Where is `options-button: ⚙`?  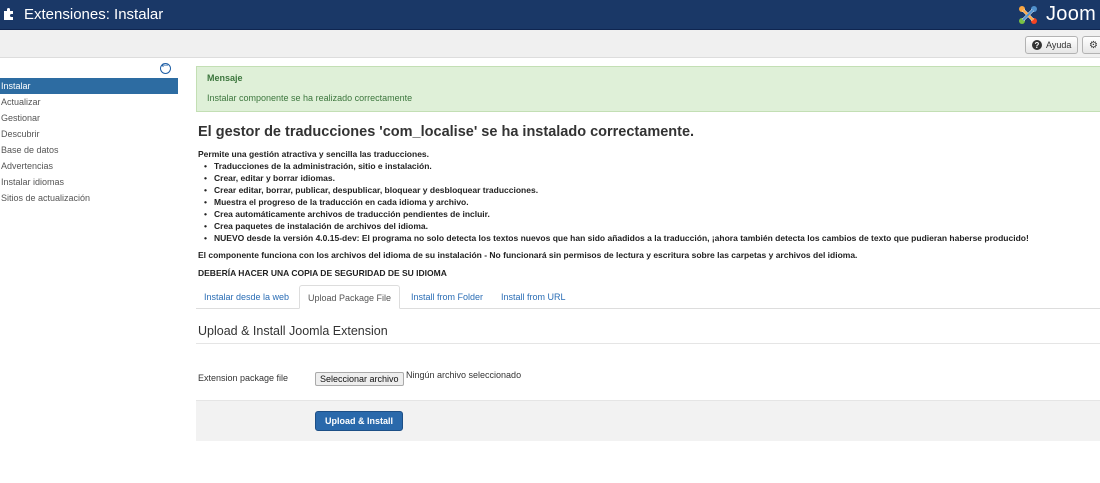 options-button: ⚙ is located at coordinates (1091, 45).